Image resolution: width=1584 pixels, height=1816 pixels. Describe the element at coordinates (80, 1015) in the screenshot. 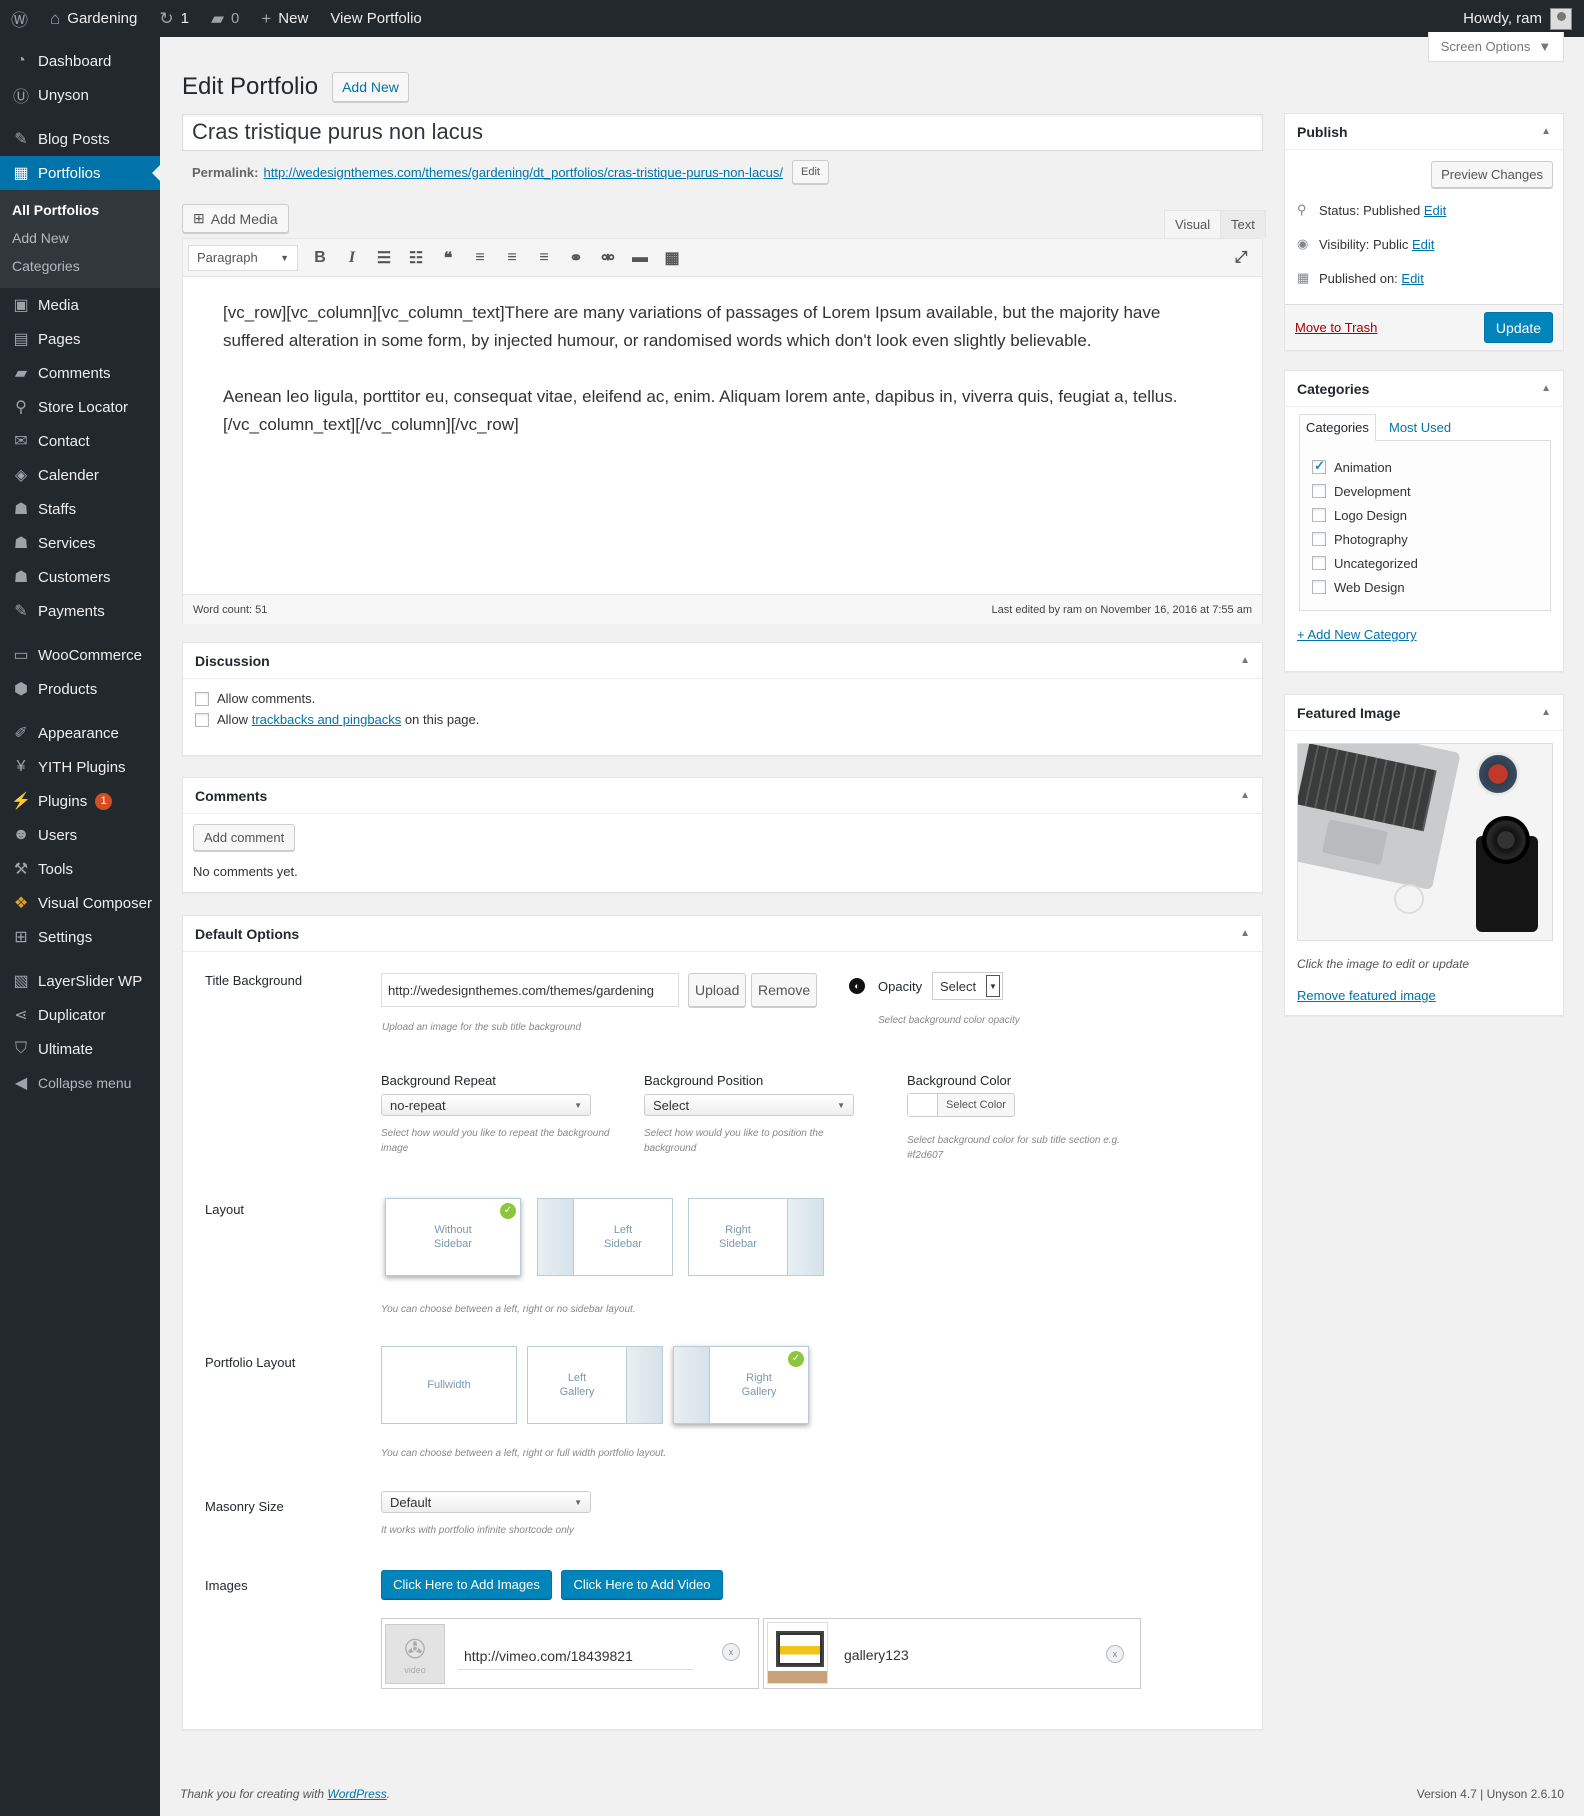

I see `sidebar-item-duplicator: ⋖ Duplicator` at that location.